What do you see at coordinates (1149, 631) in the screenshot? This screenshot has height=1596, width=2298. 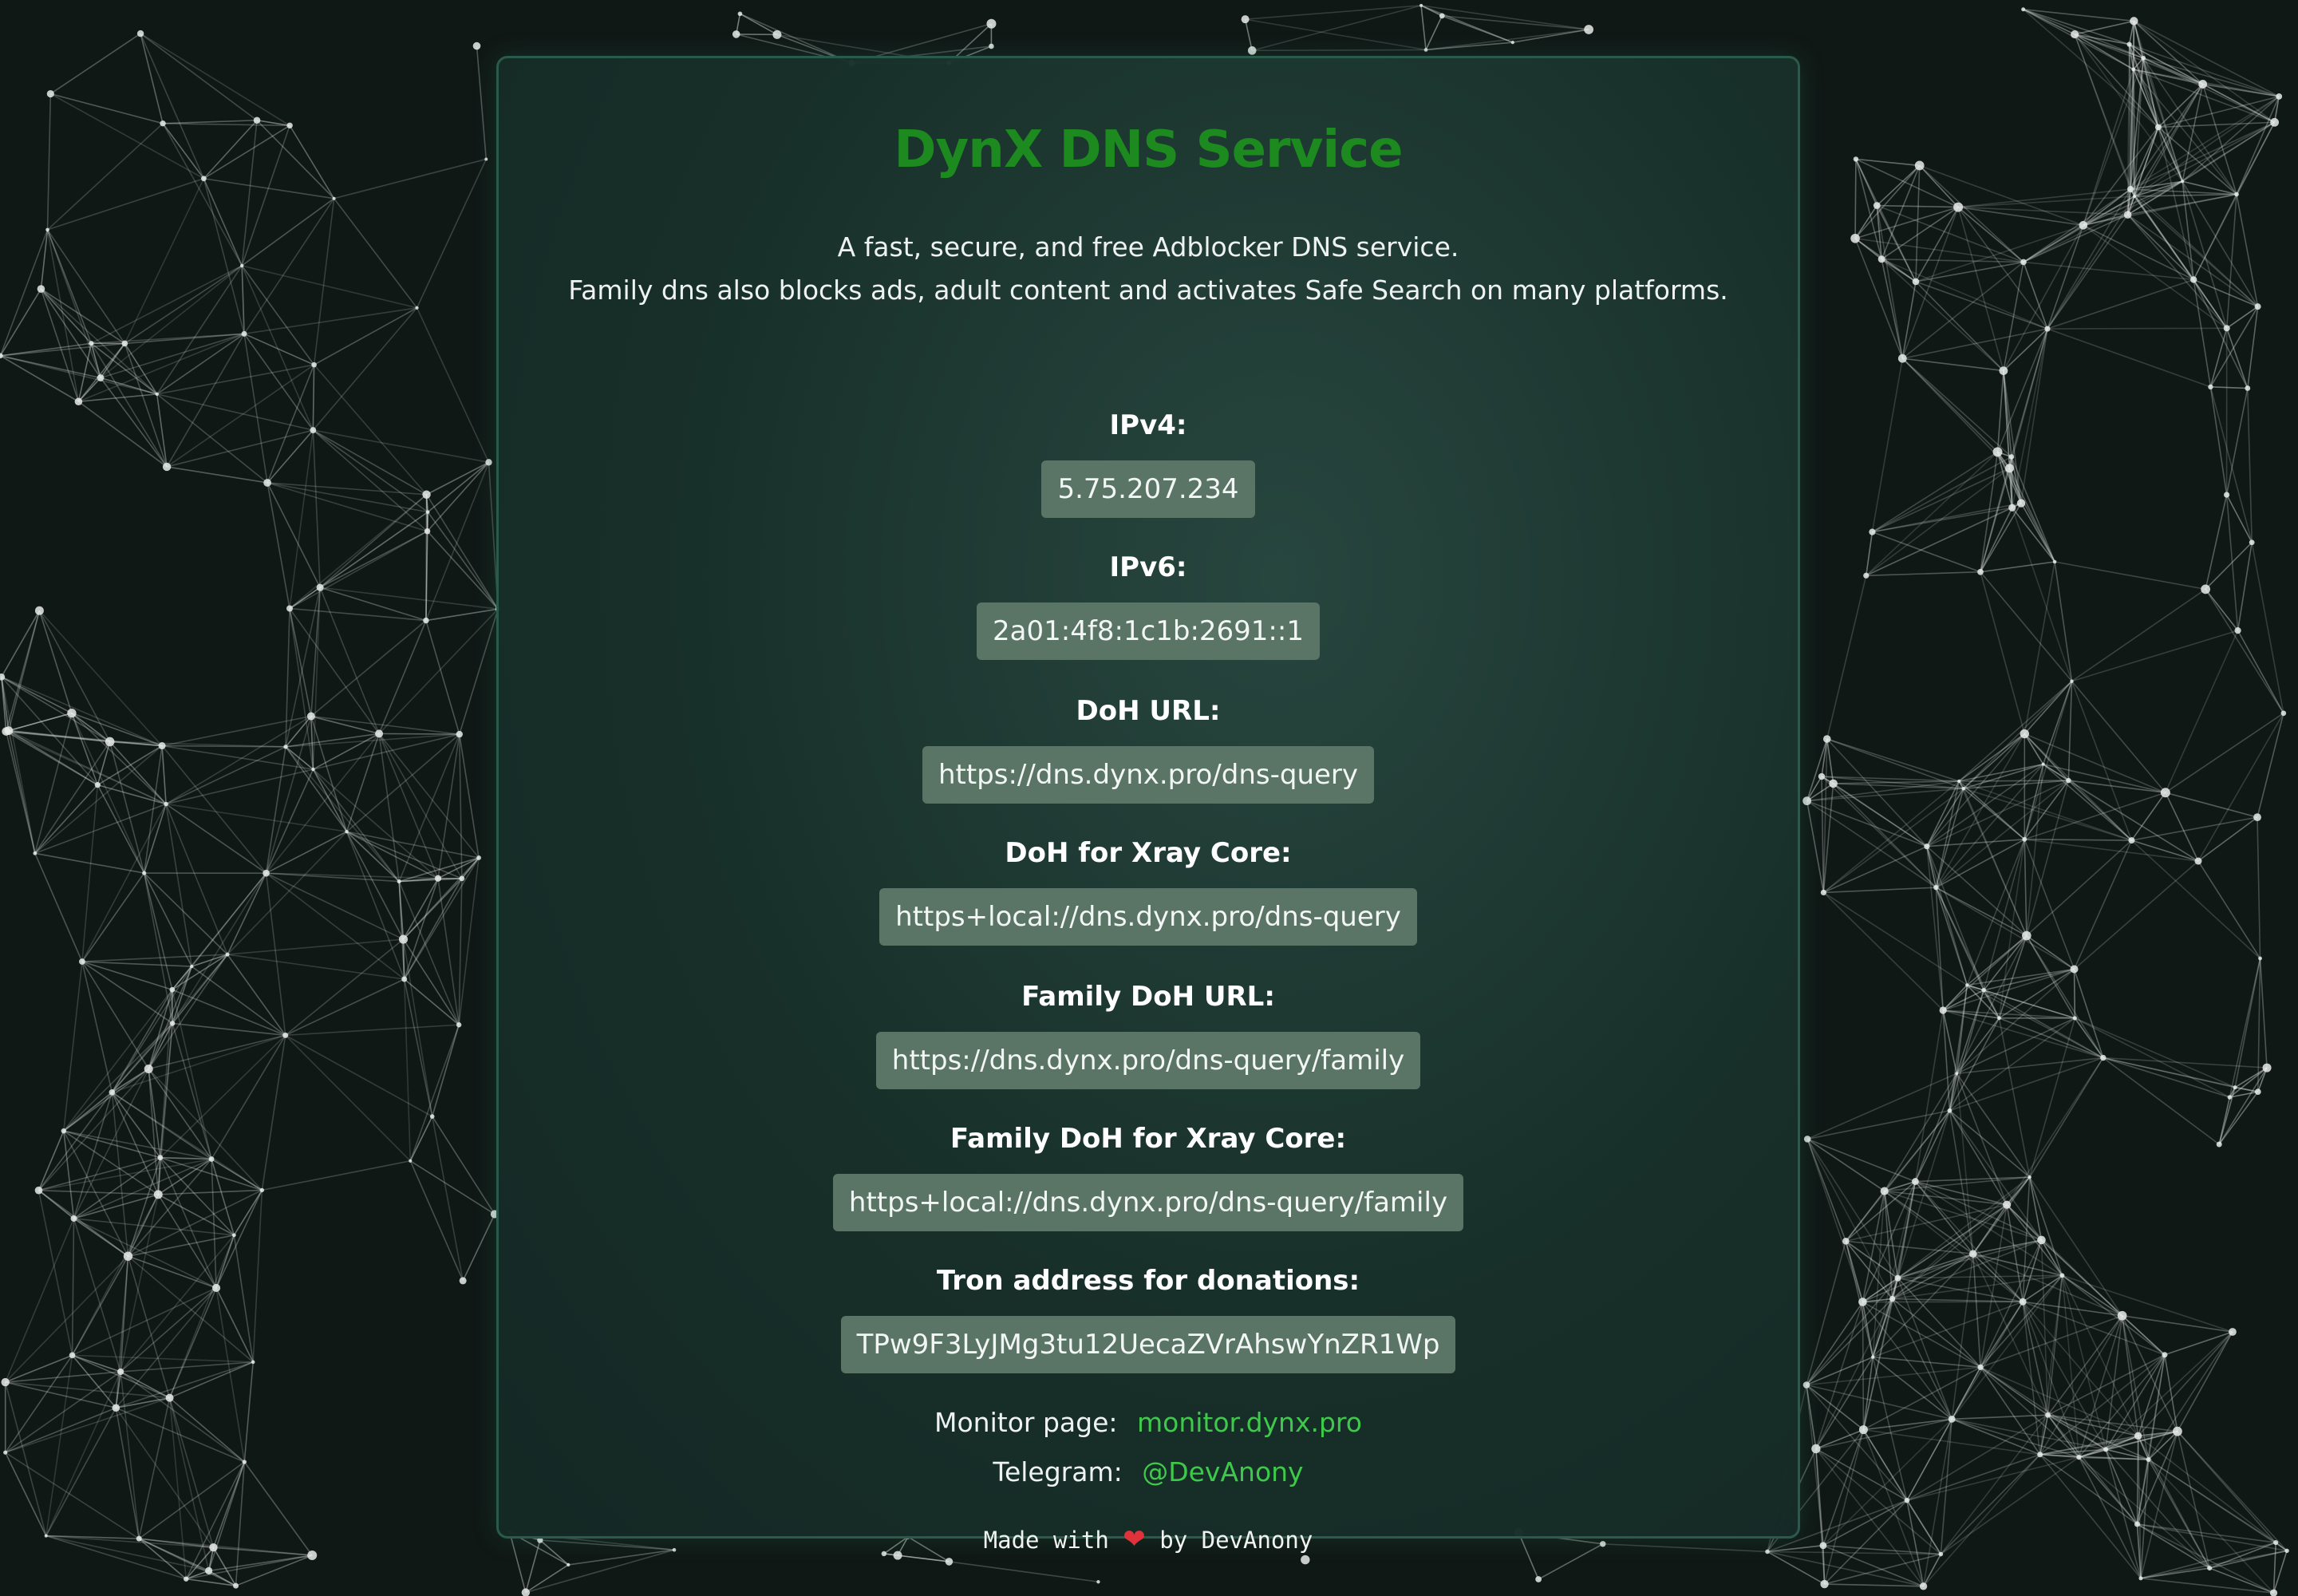 I see `ipv6-value: 2a01:4f8:1c1b:2691::1` at bounding box center [1149, 631].